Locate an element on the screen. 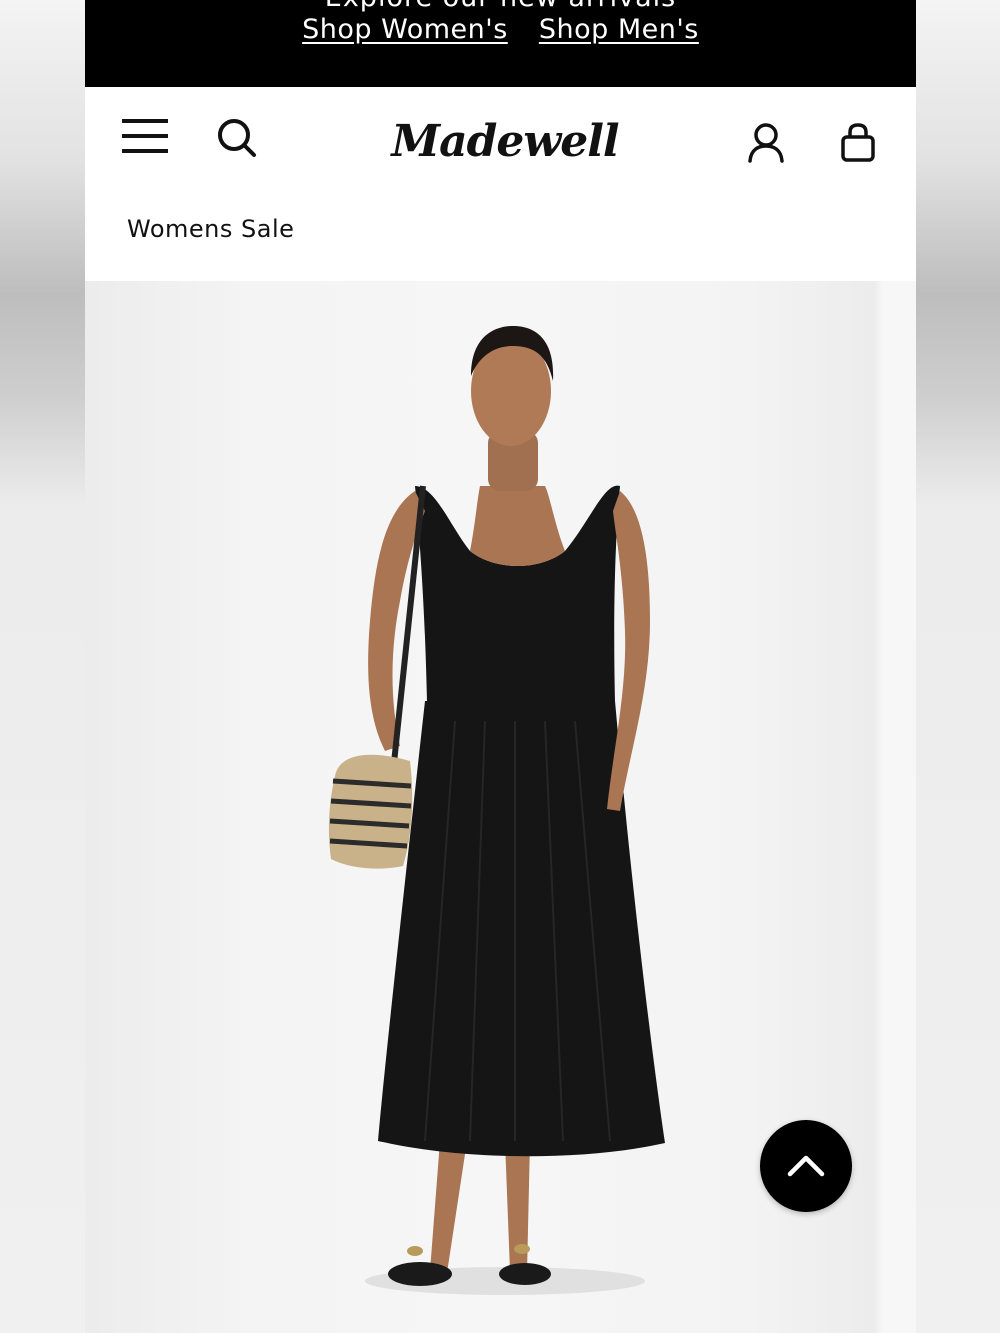 The height and width of the screenshot is (1333, 1000). madewell-logo: Madewell is located at coordinates (505, 142).